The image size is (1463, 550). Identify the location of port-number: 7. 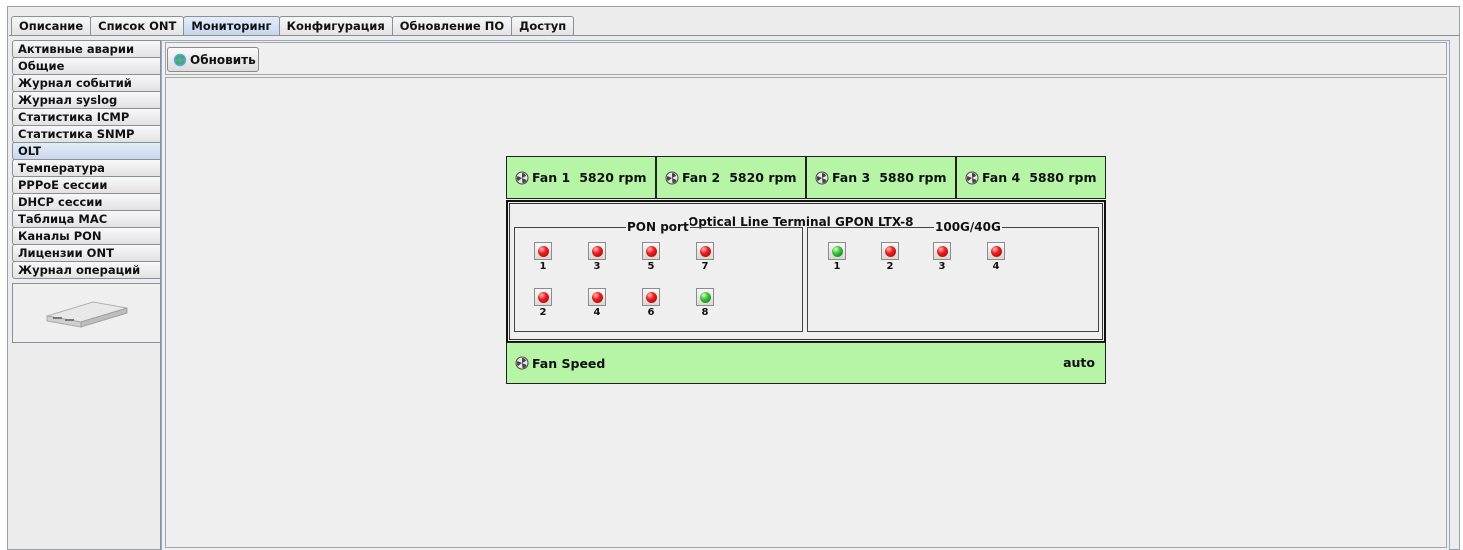
(705, 266).